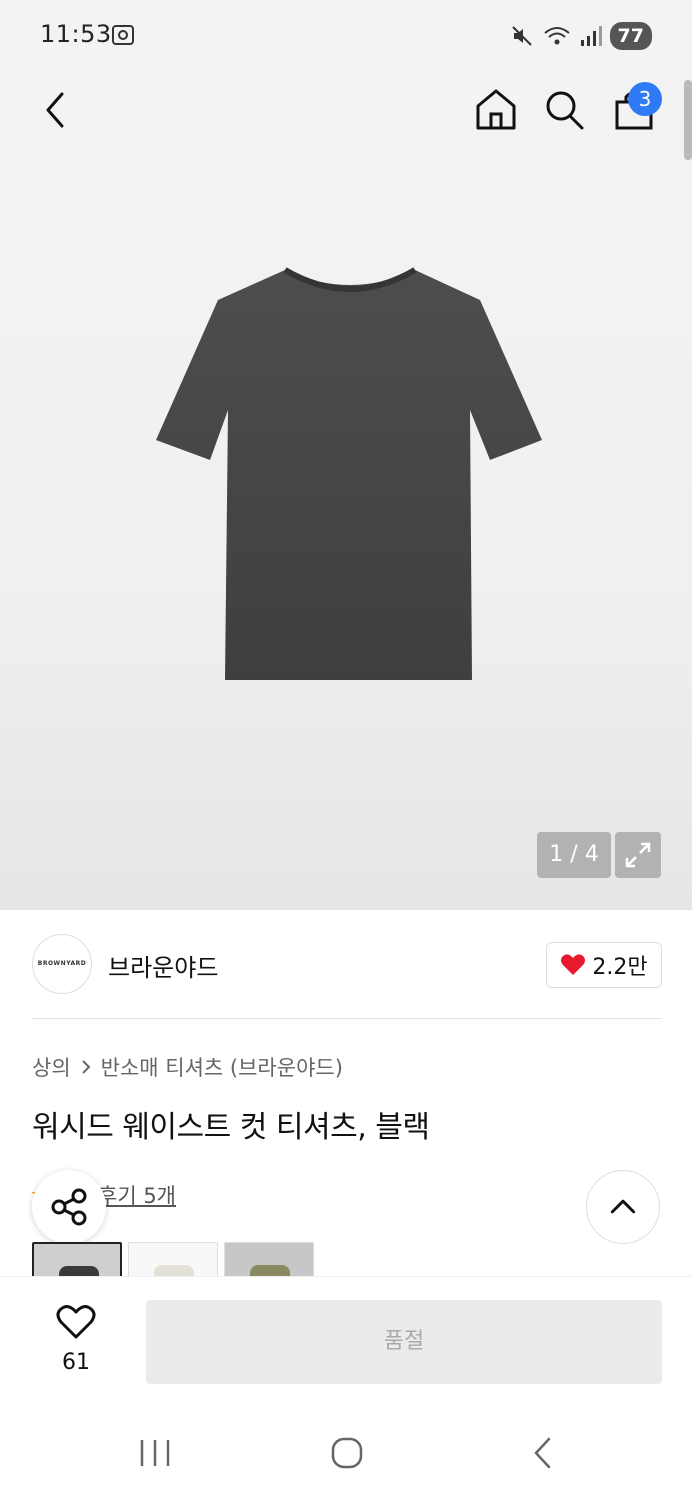 The image size is (692, 1500). Describe the element at coordinates (638, 855) in the screenshot. I see `expand-icon` at that location.